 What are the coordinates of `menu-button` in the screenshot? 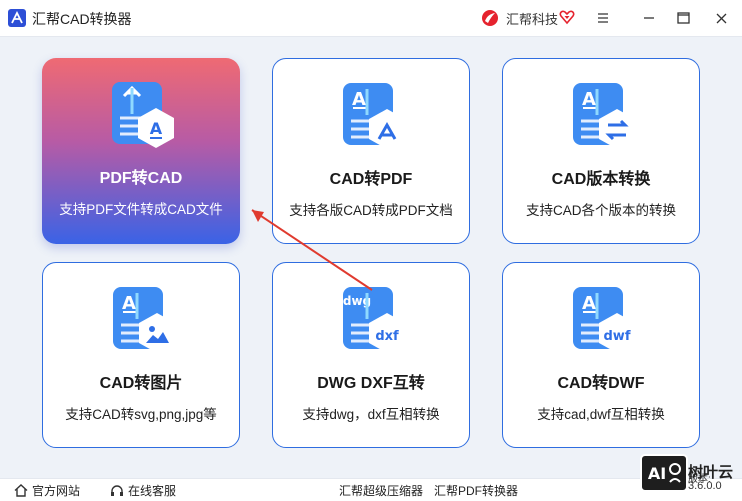 It's located at (603, 18).